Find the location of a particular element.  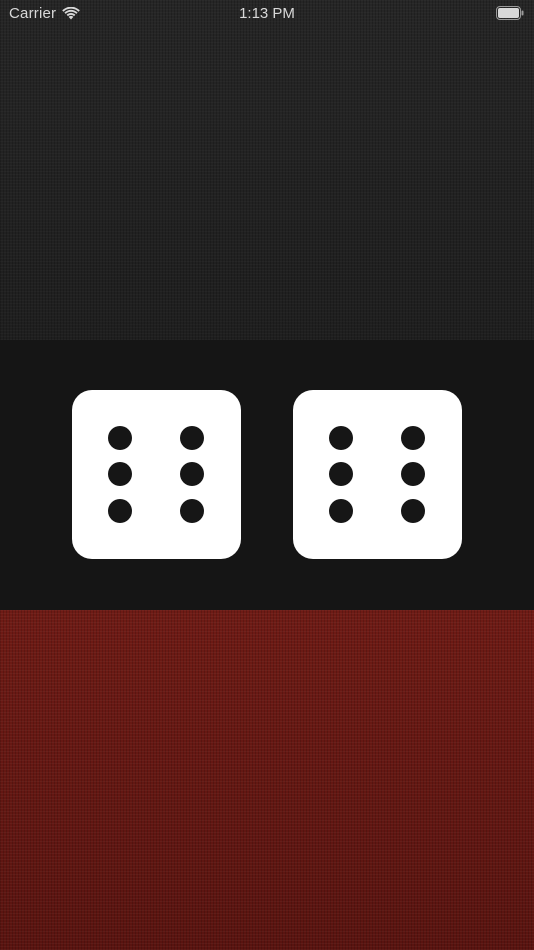

battery-icon is located at coordinates (510, 13).